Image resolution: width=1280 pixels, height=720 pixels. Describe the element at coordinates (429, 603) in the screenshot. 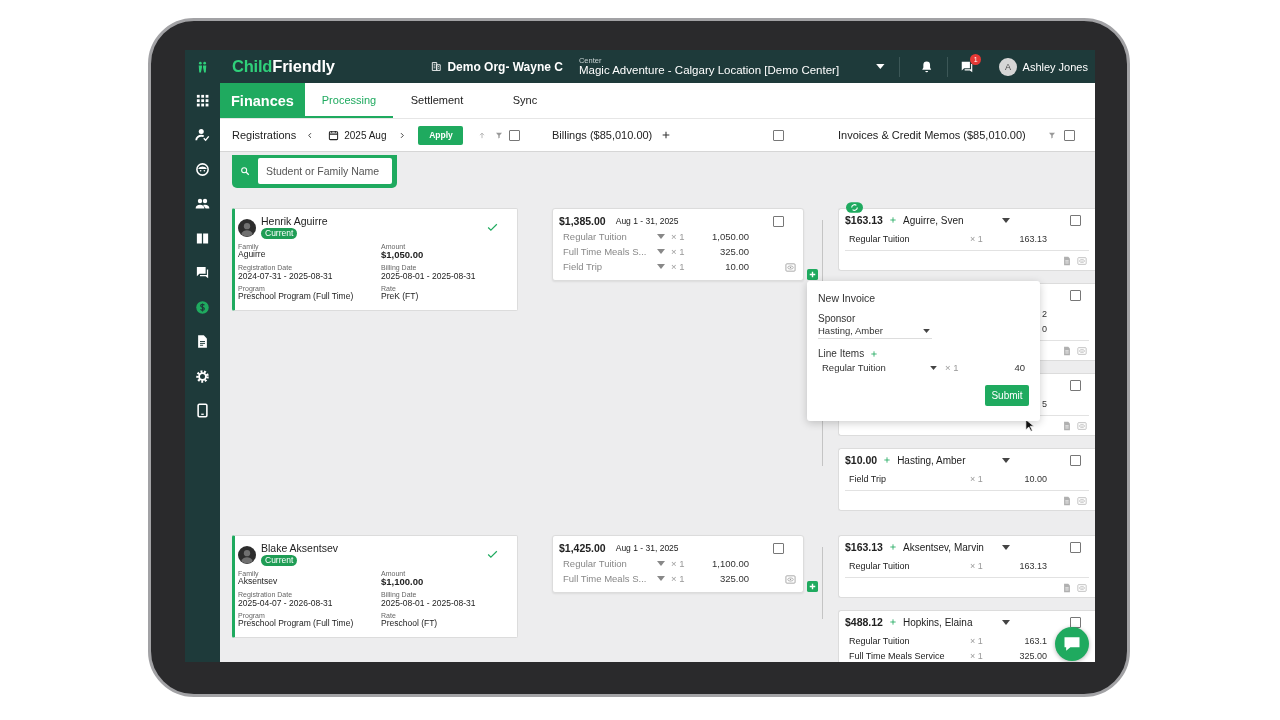

I see `field-value: 2025-08-01 - 2025-08-31` at that location.